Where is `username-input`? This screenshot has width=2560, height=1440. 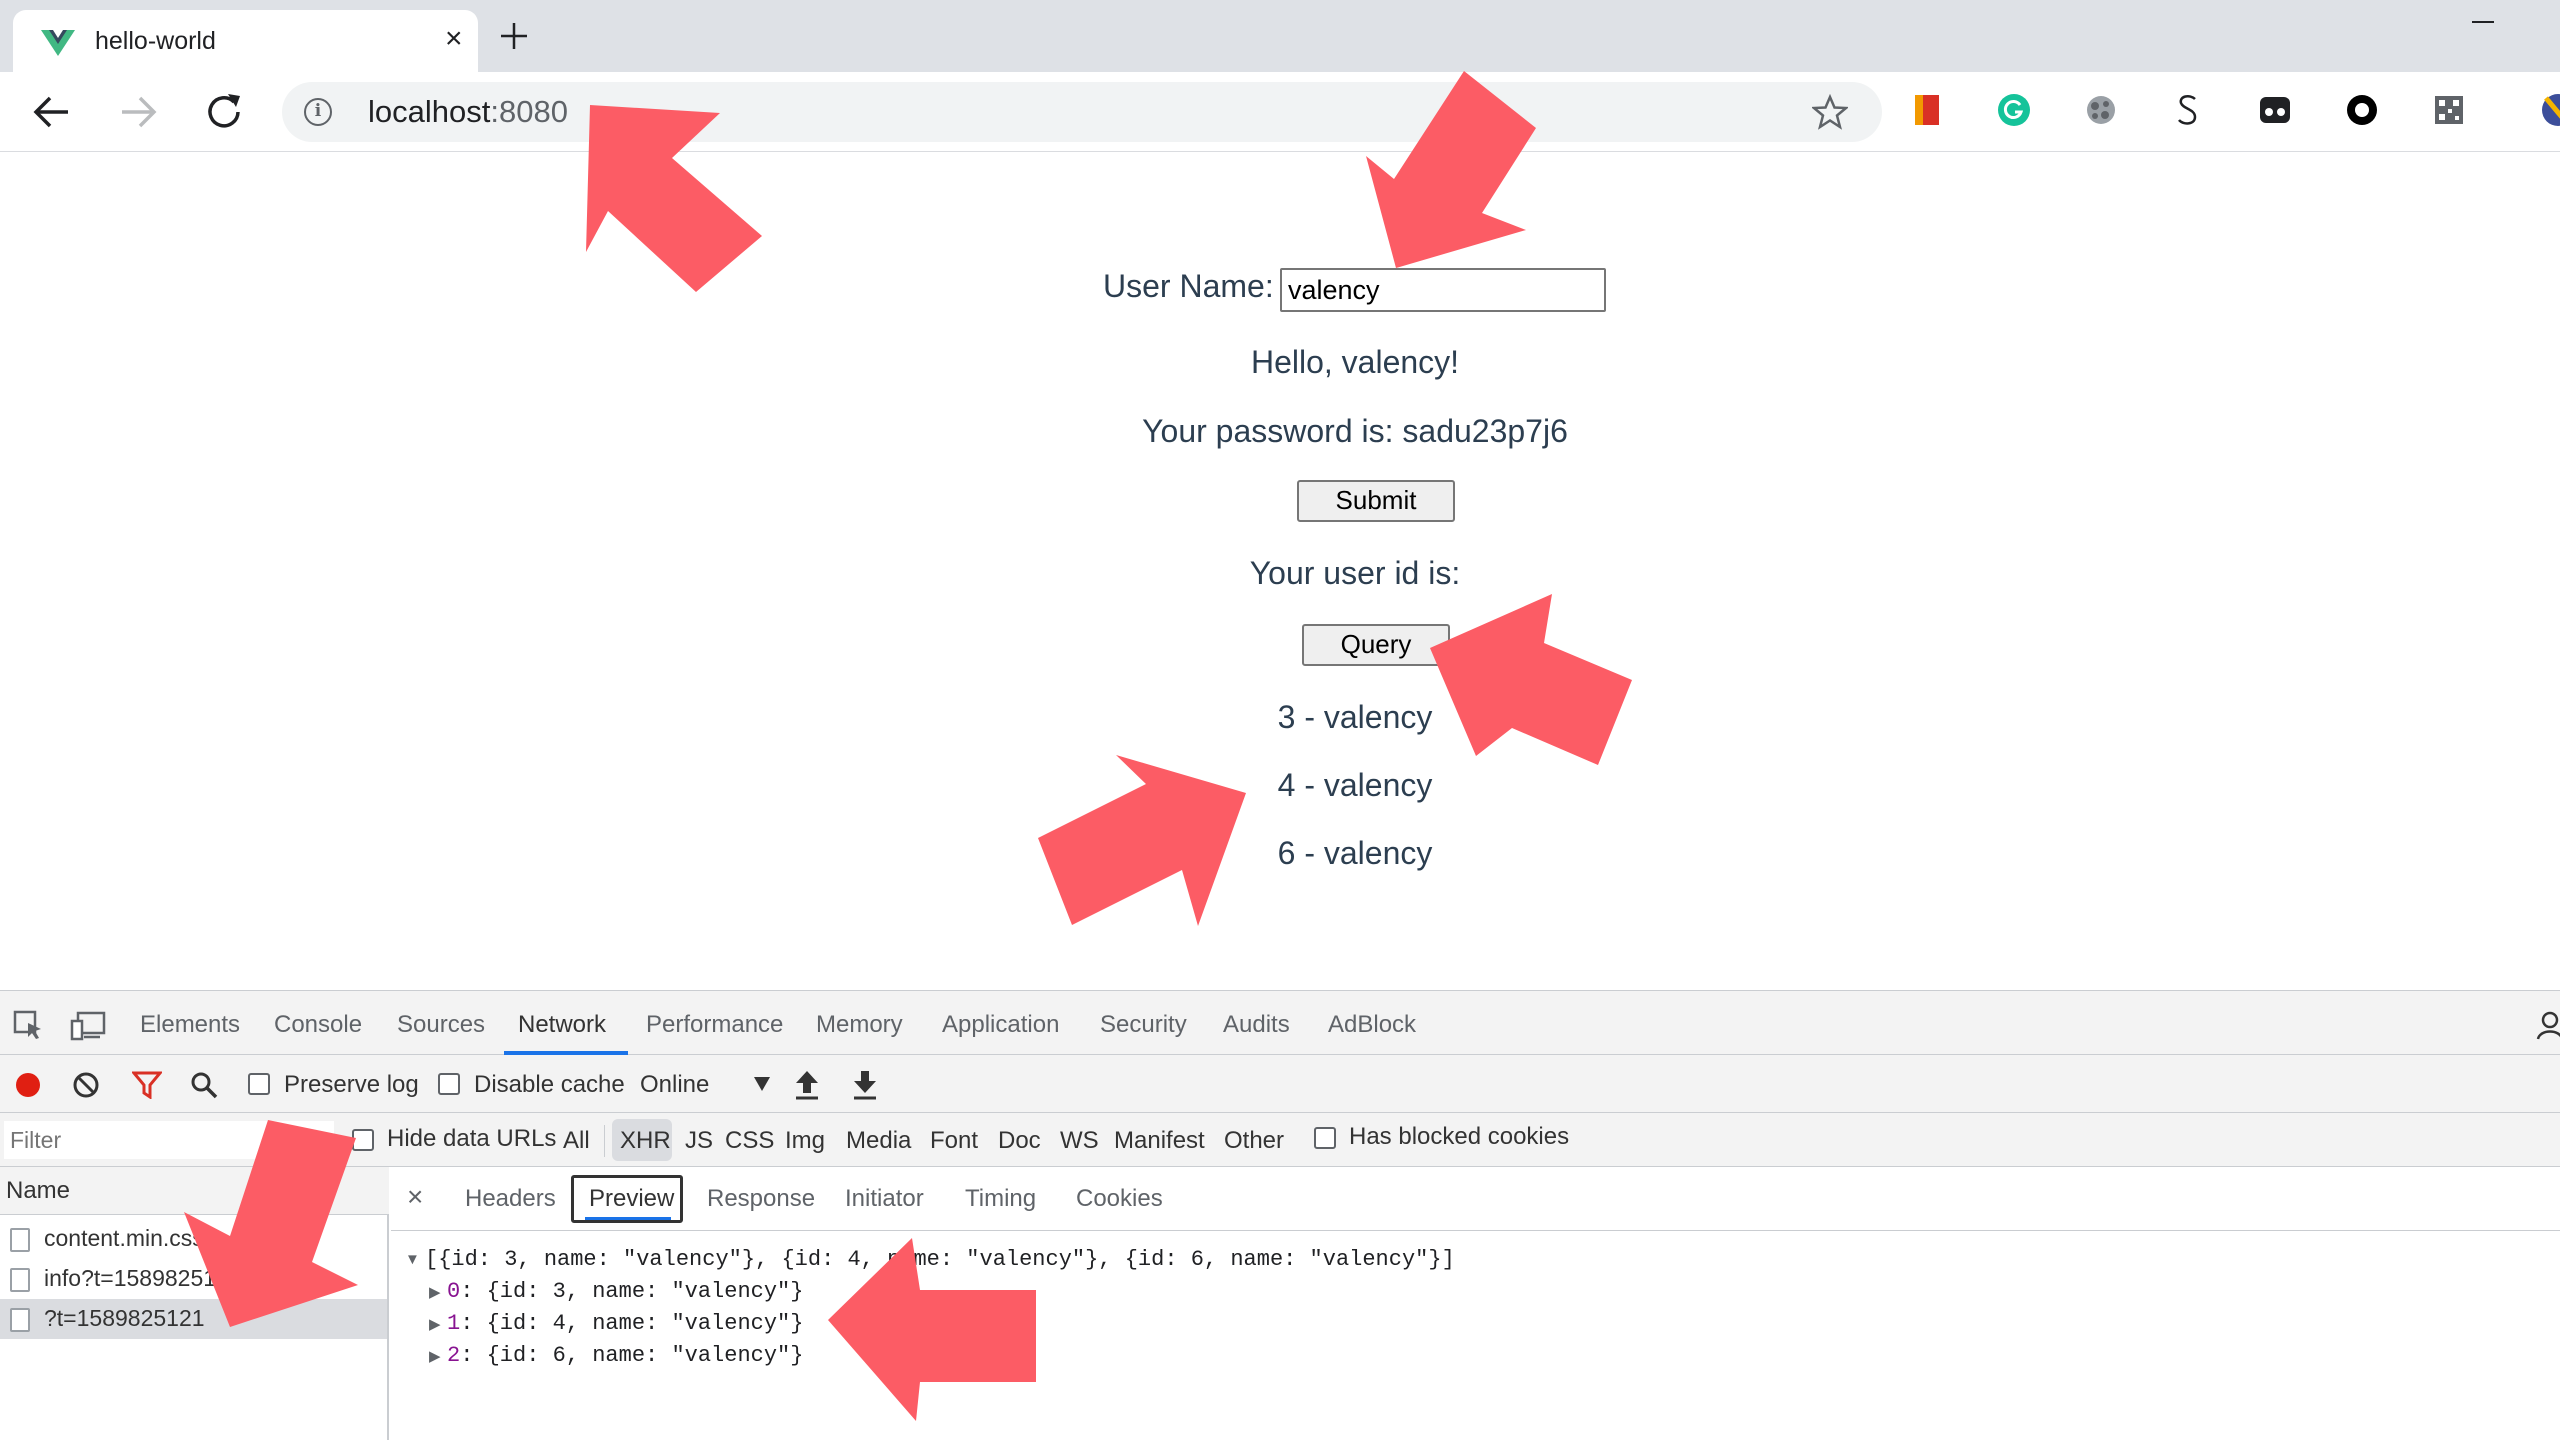 username-input is located at coordinates (1443, 290).